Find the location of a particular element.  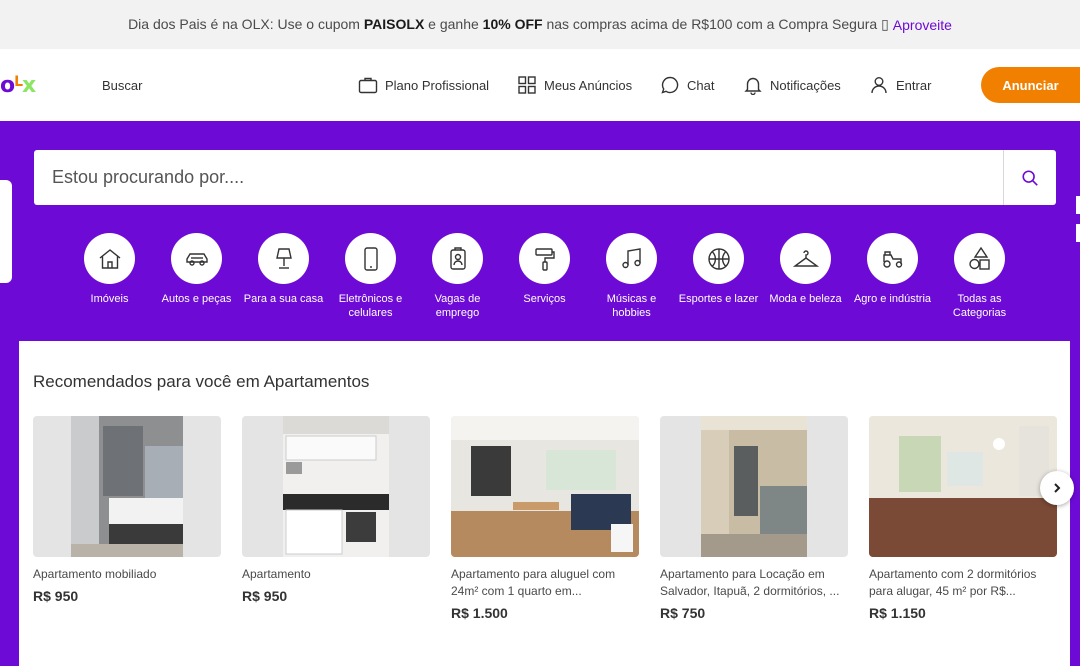

search-icon is located at coordinates (1030, 177).